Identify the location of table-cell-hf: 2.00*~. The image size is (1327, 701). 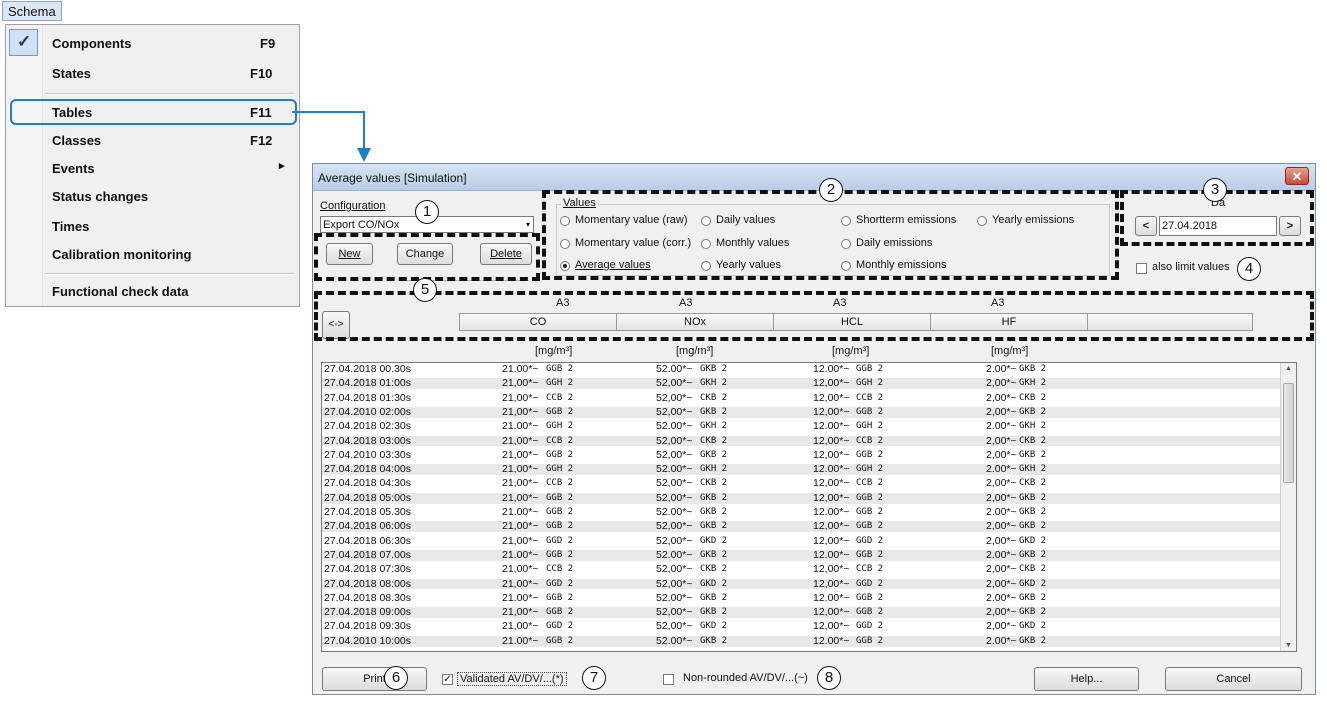
(1001, 426).